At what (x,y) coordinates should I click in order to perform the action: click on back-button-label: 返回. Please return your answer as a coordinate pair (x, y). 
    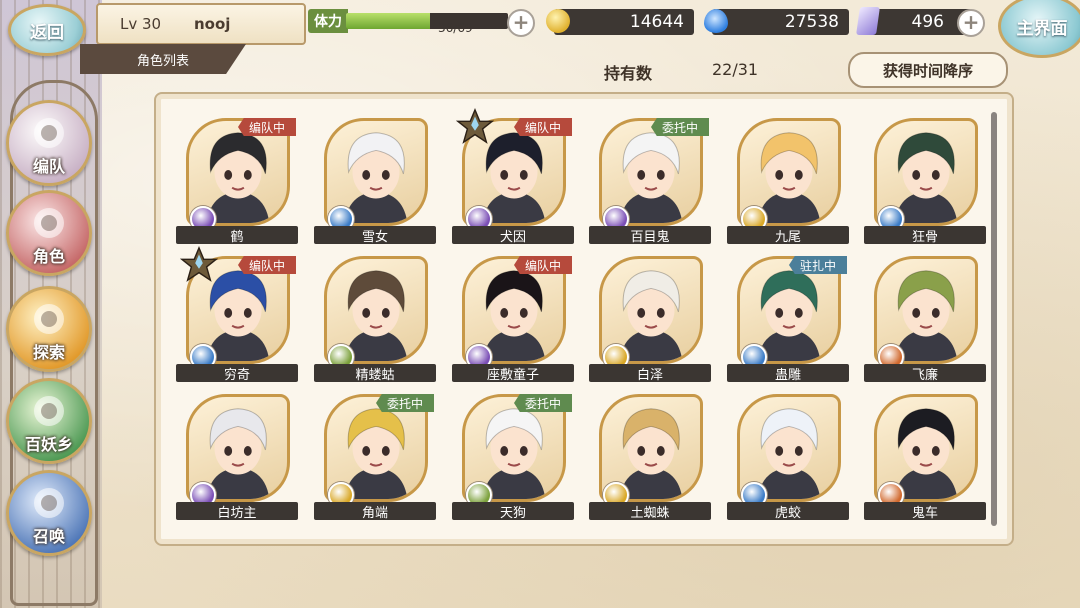
    Looking at the image, I should click on (47, 32).